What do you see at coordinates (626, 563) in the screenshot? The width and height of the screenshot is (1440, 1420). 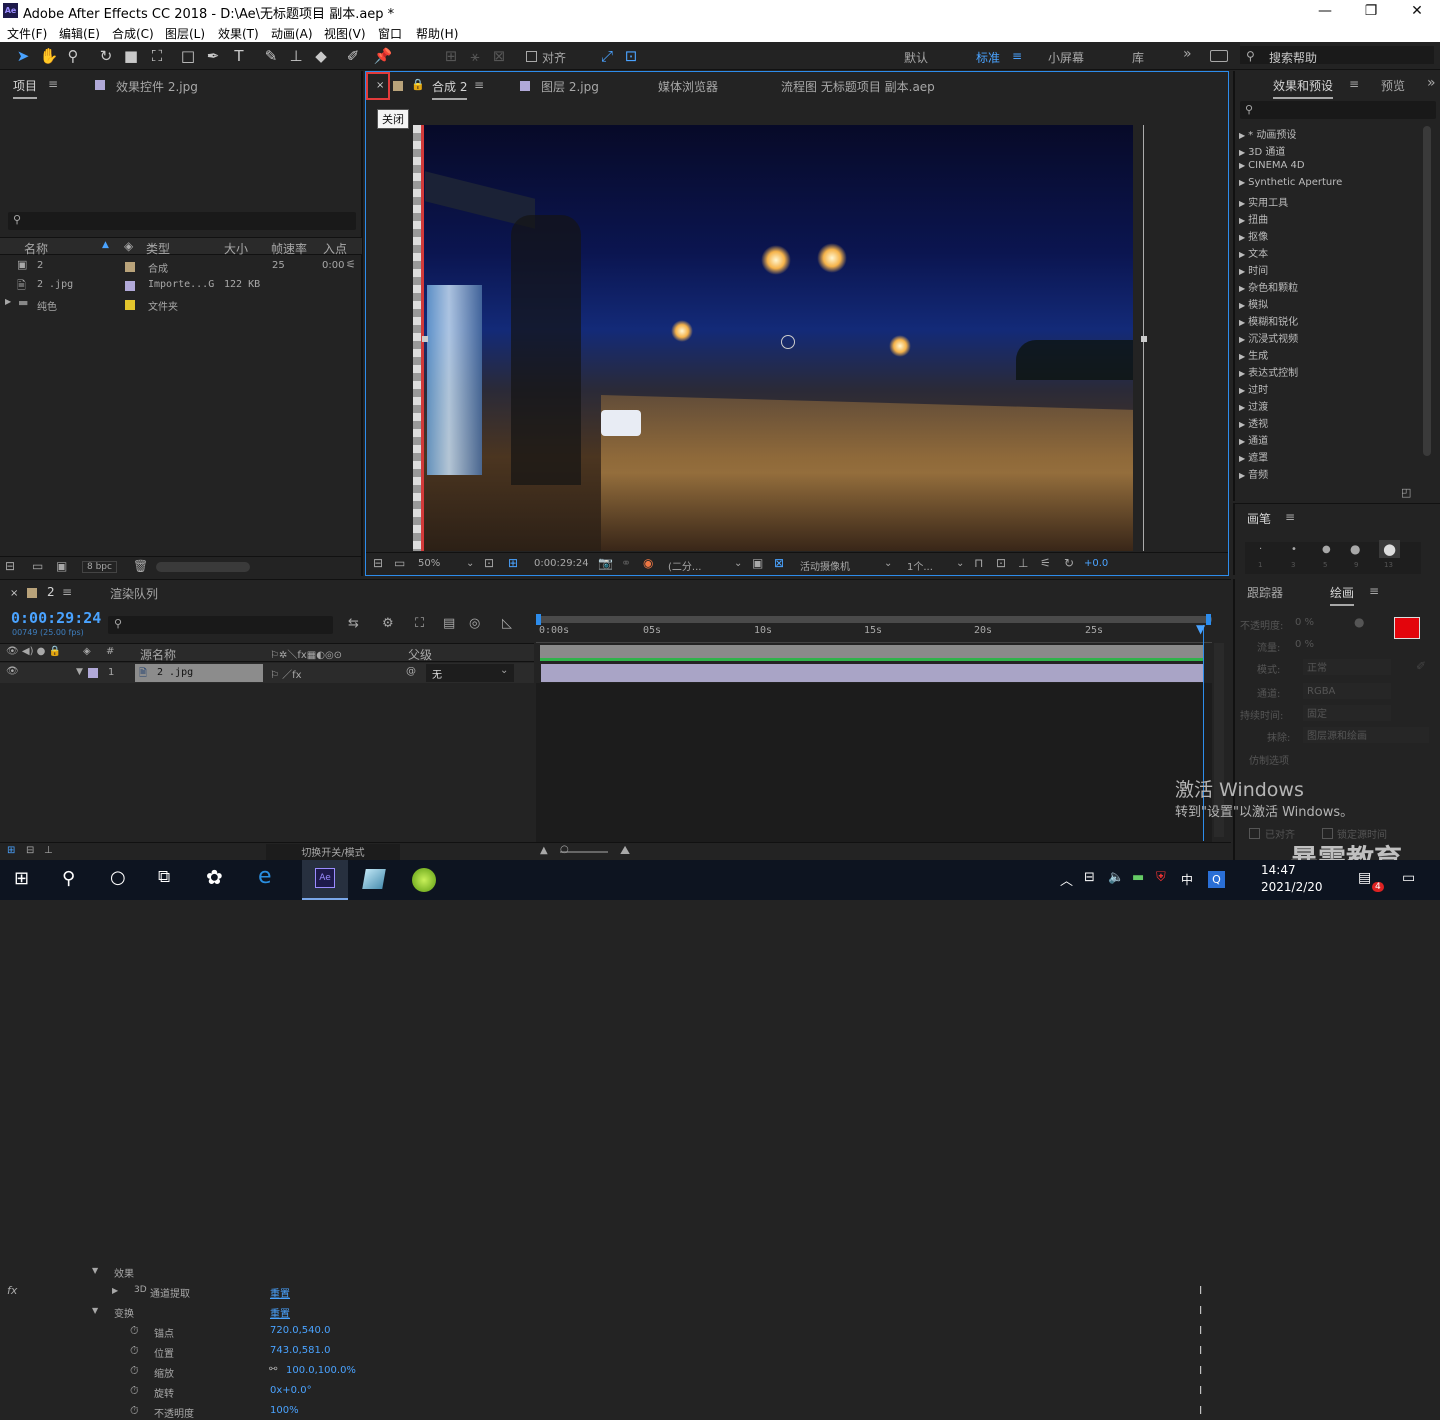 I see `show-snapshot-icon: ⚭` at bounding box center [626, 563].